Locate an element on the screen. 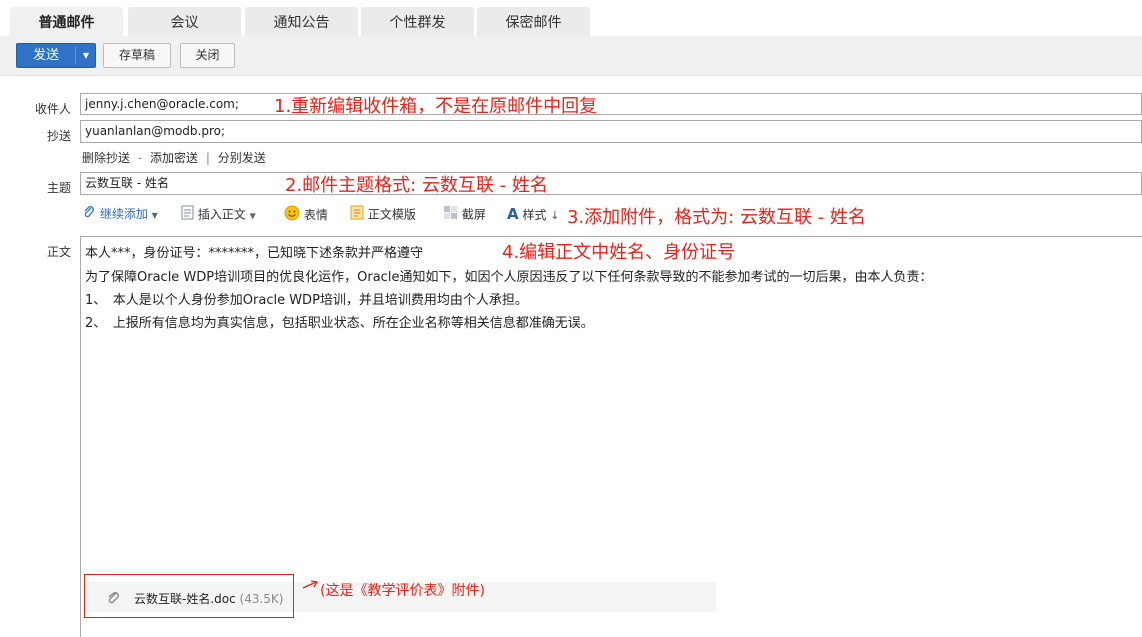 The width and height of the screenshot is (1142, 637). attachment-item: 云数互联-姓名.doc (43.5K) is located at coordinates (208, 598).